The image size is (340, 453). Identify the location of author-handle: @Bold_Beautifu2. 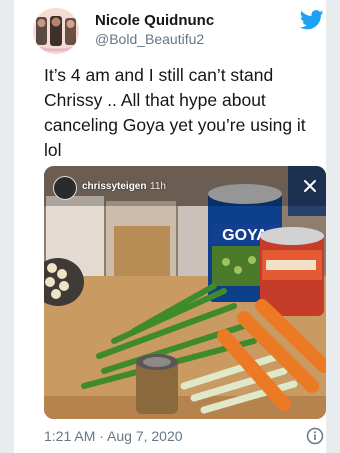
(149, 39).